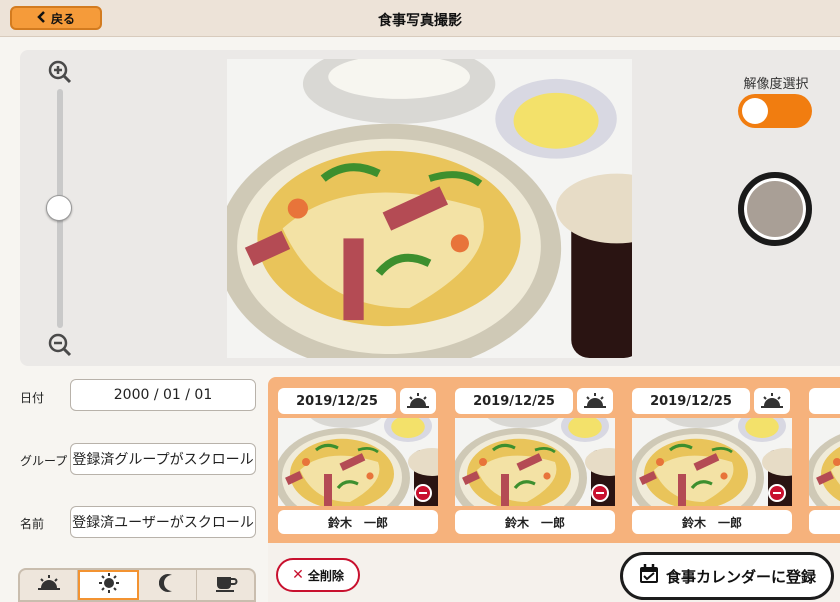 The image size is (840, 602). I want to click on tab-snack, so click(225, 585).